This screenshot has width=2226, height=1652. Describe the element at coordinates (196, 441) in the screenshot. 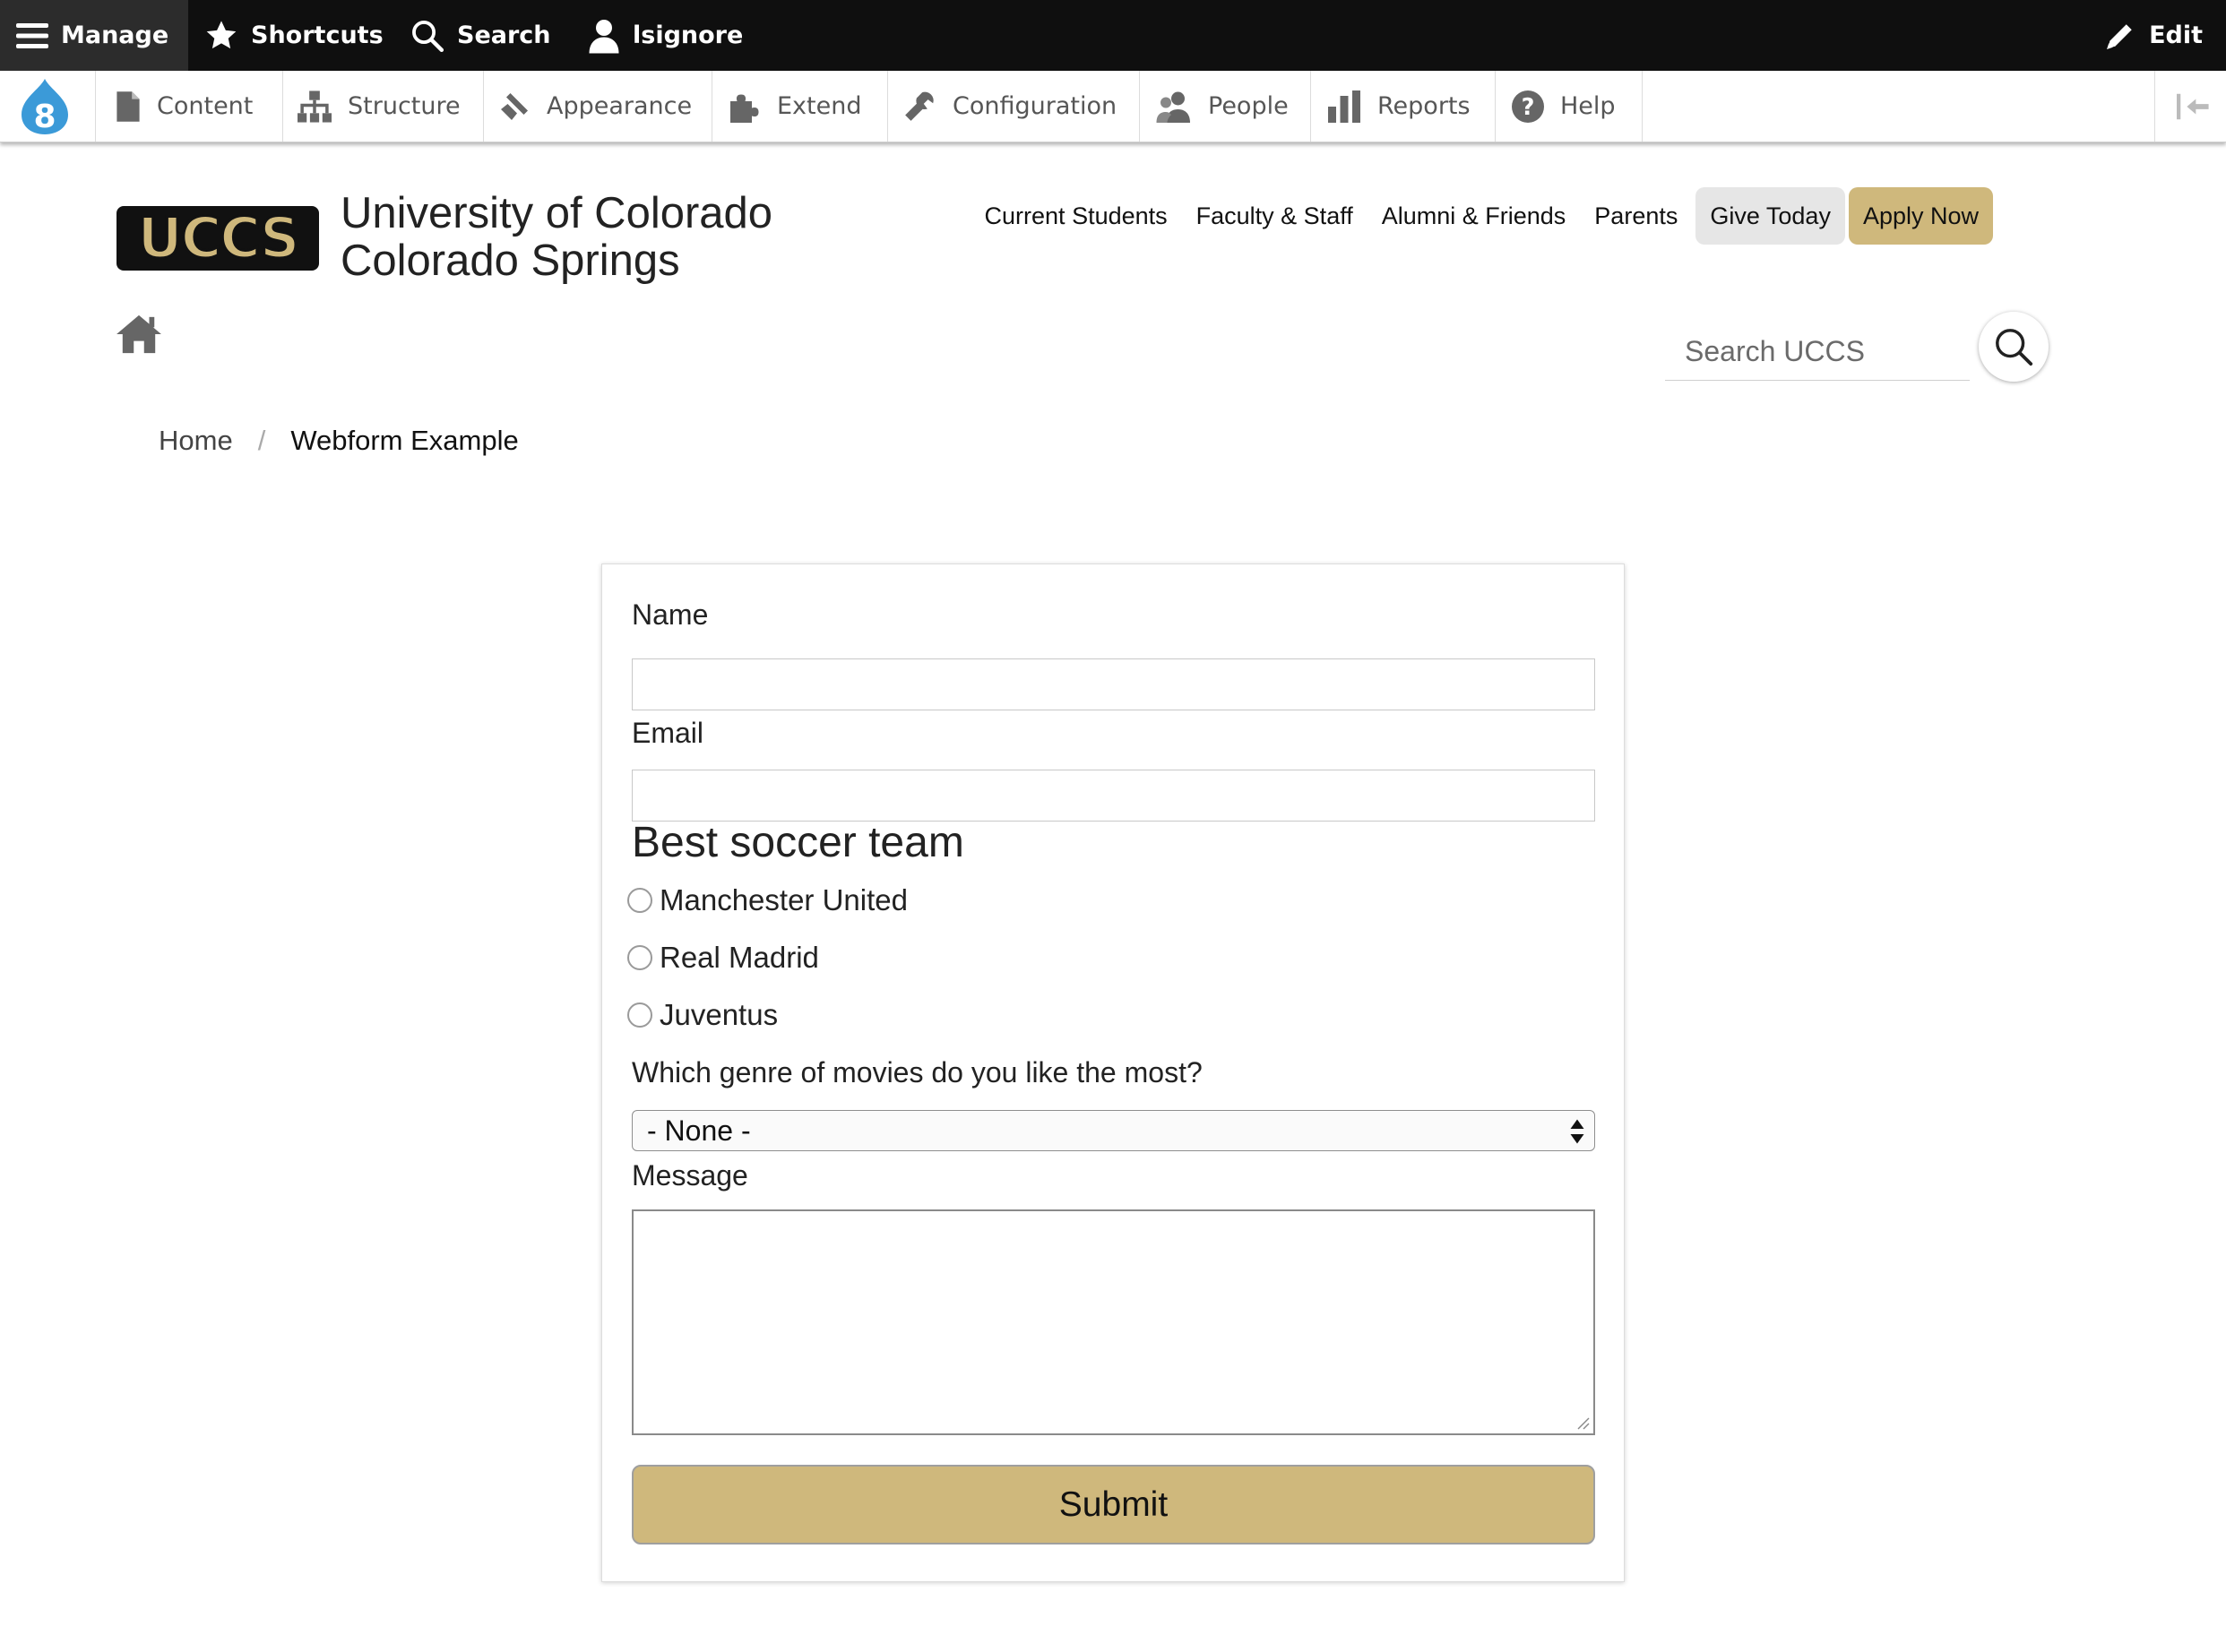

I see `breadcrumb-home: Home` at that location.